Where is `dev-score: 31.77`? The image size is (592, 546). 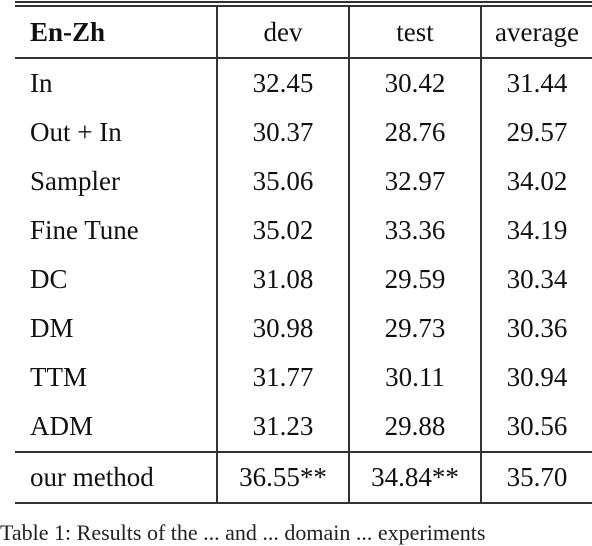 dev-score: 31.77 is located at coordinates (283, 377).